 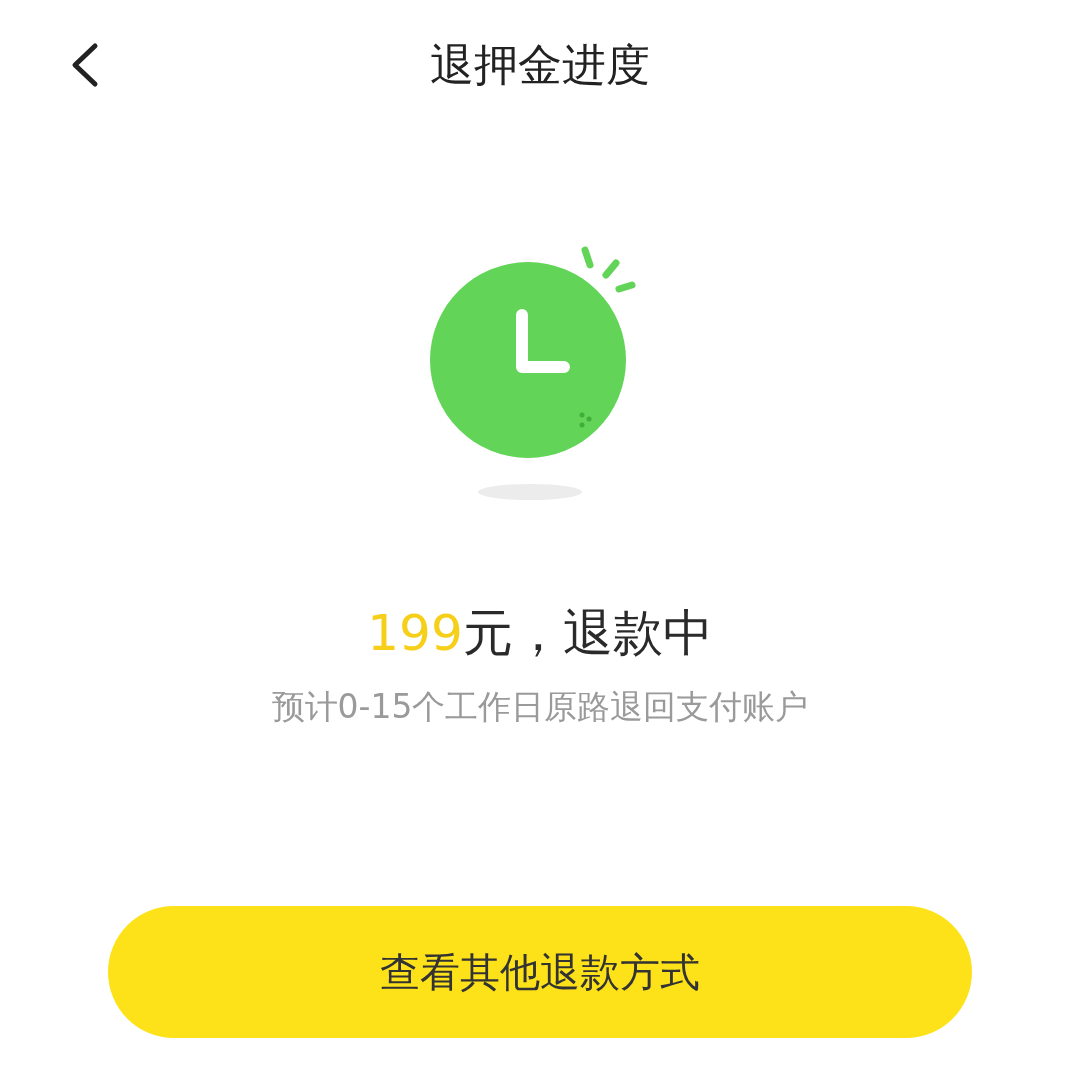 I want to click on amount-text: 199, so click(x=415, y=633).